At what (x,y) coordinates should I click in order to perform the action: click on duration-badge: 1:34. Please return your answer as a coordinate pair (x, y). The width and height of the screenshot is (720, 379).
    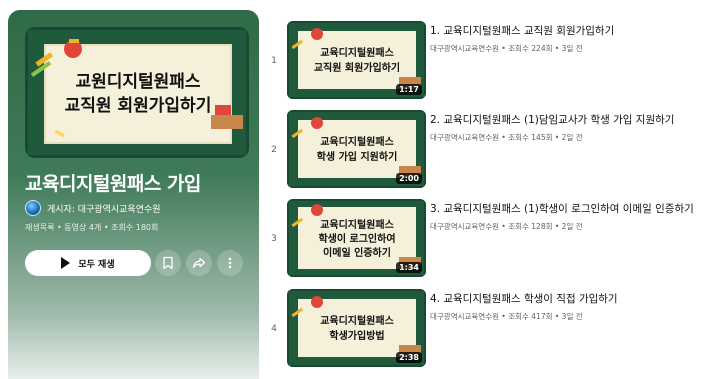
    Looking at the image, I should click on (409, 267).